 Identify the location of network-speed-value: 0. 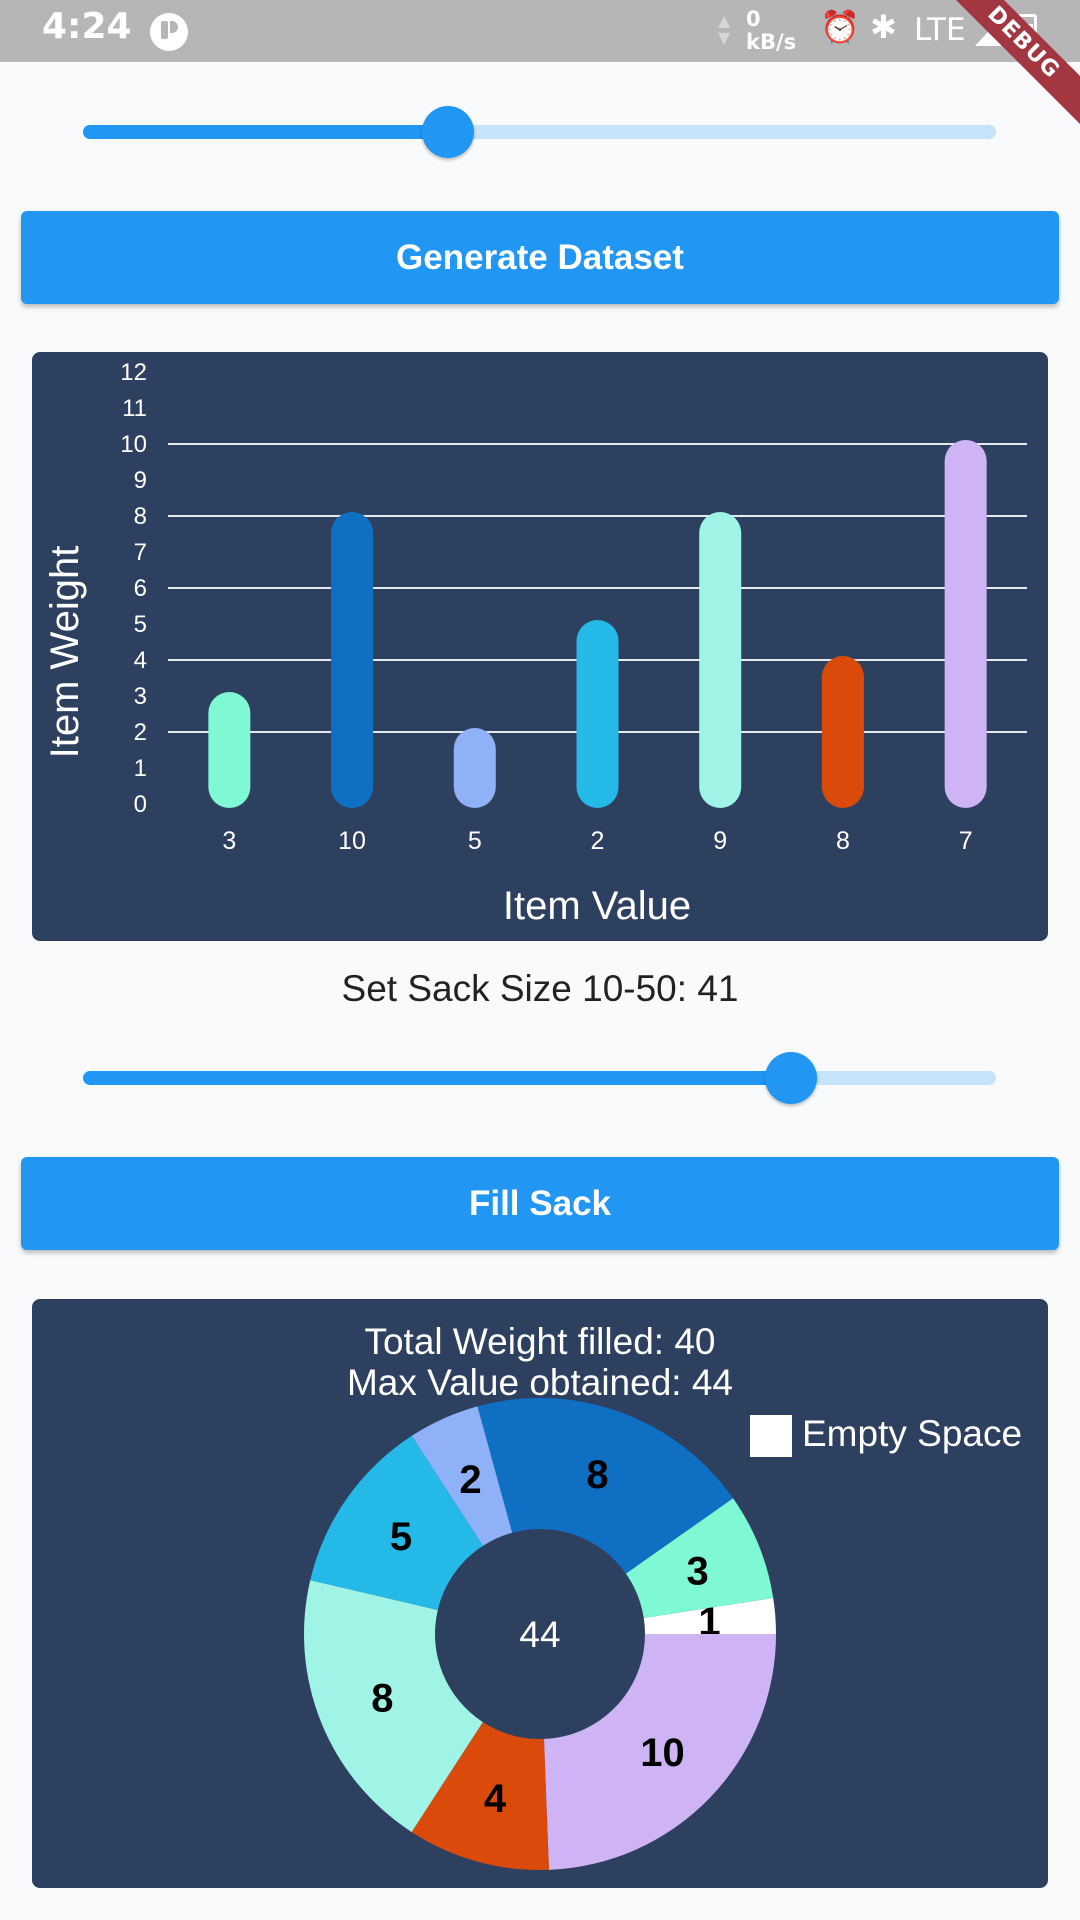
(753, 19).